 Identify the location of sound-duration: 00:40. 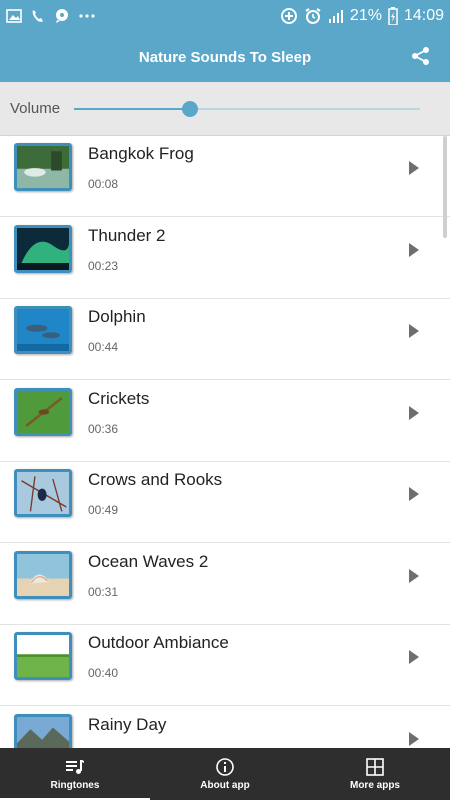
(103, 673).